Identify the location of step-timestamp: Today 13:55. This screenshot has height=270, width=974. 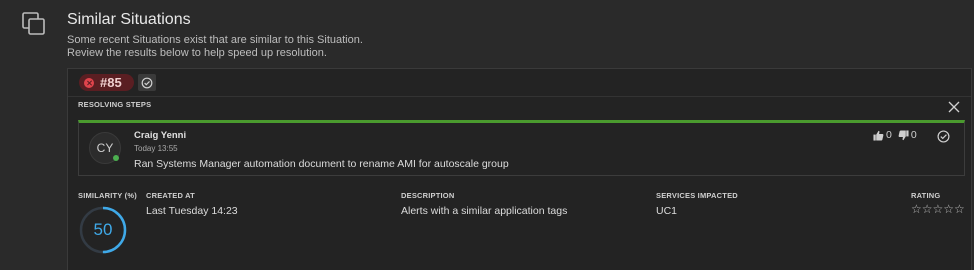
(156, 148).